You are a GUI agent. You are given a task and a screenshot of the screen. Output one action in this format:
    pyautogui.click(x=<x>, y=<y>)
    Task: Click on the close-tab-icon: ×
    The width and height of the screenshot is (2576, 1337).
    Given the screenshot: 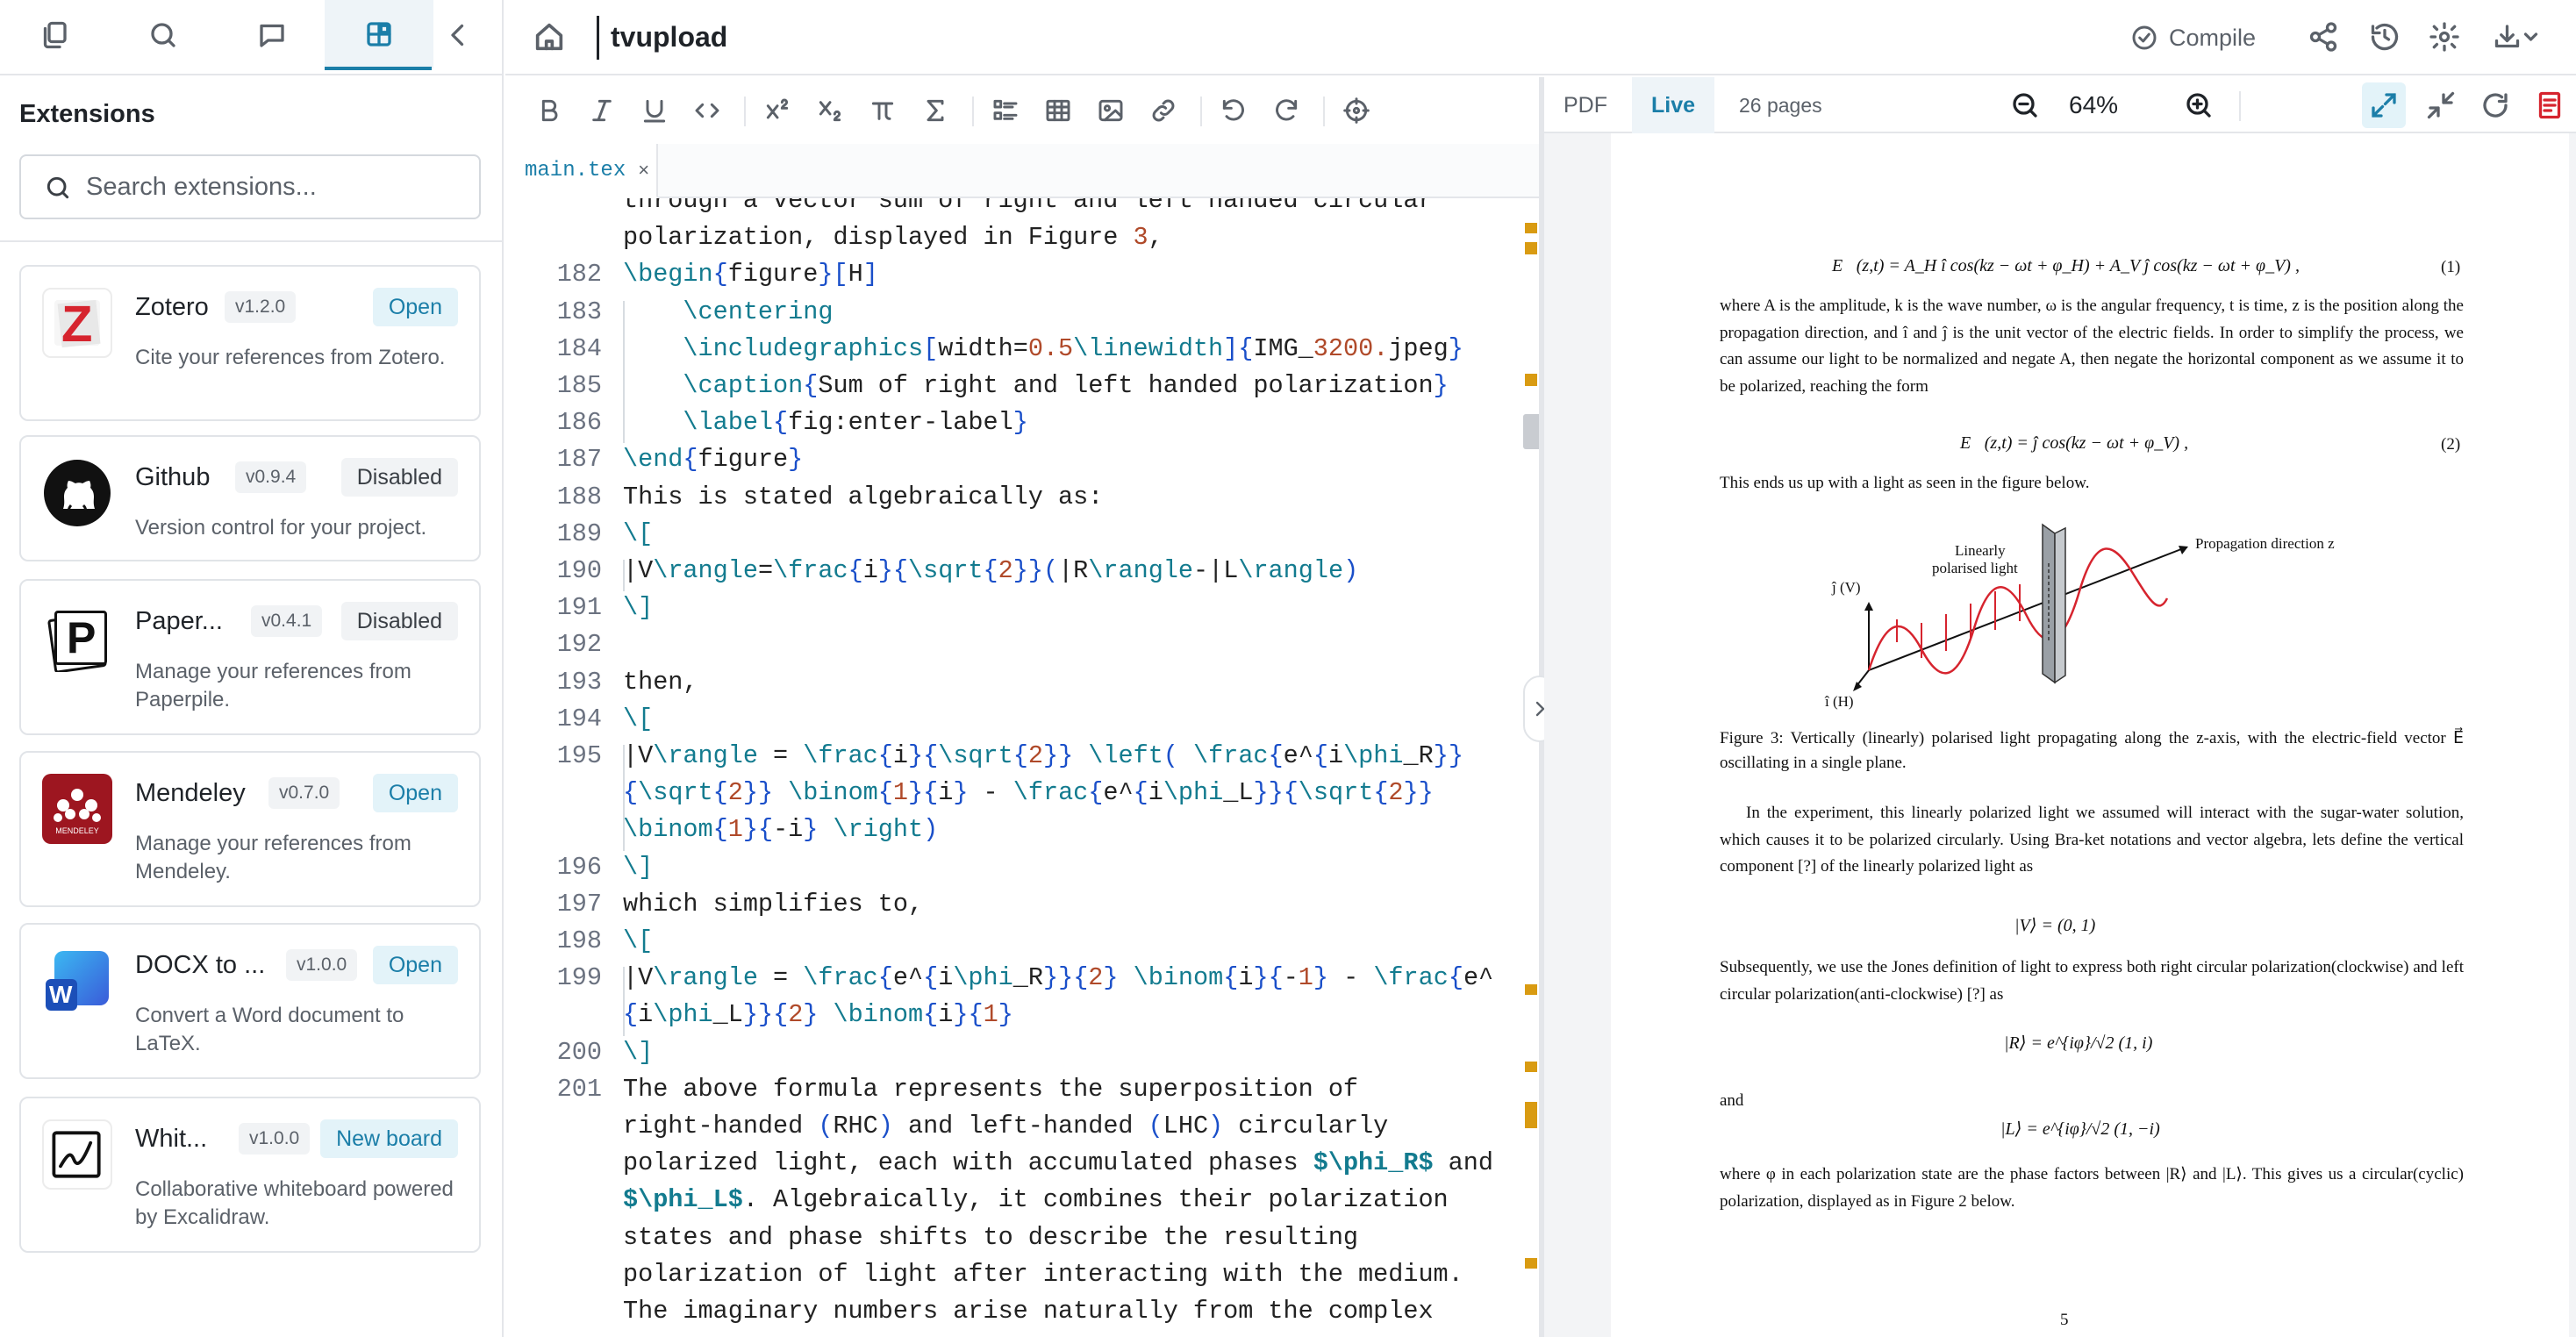 What is the action you would take?
    pyautogui.click(x=643, y=170)
    